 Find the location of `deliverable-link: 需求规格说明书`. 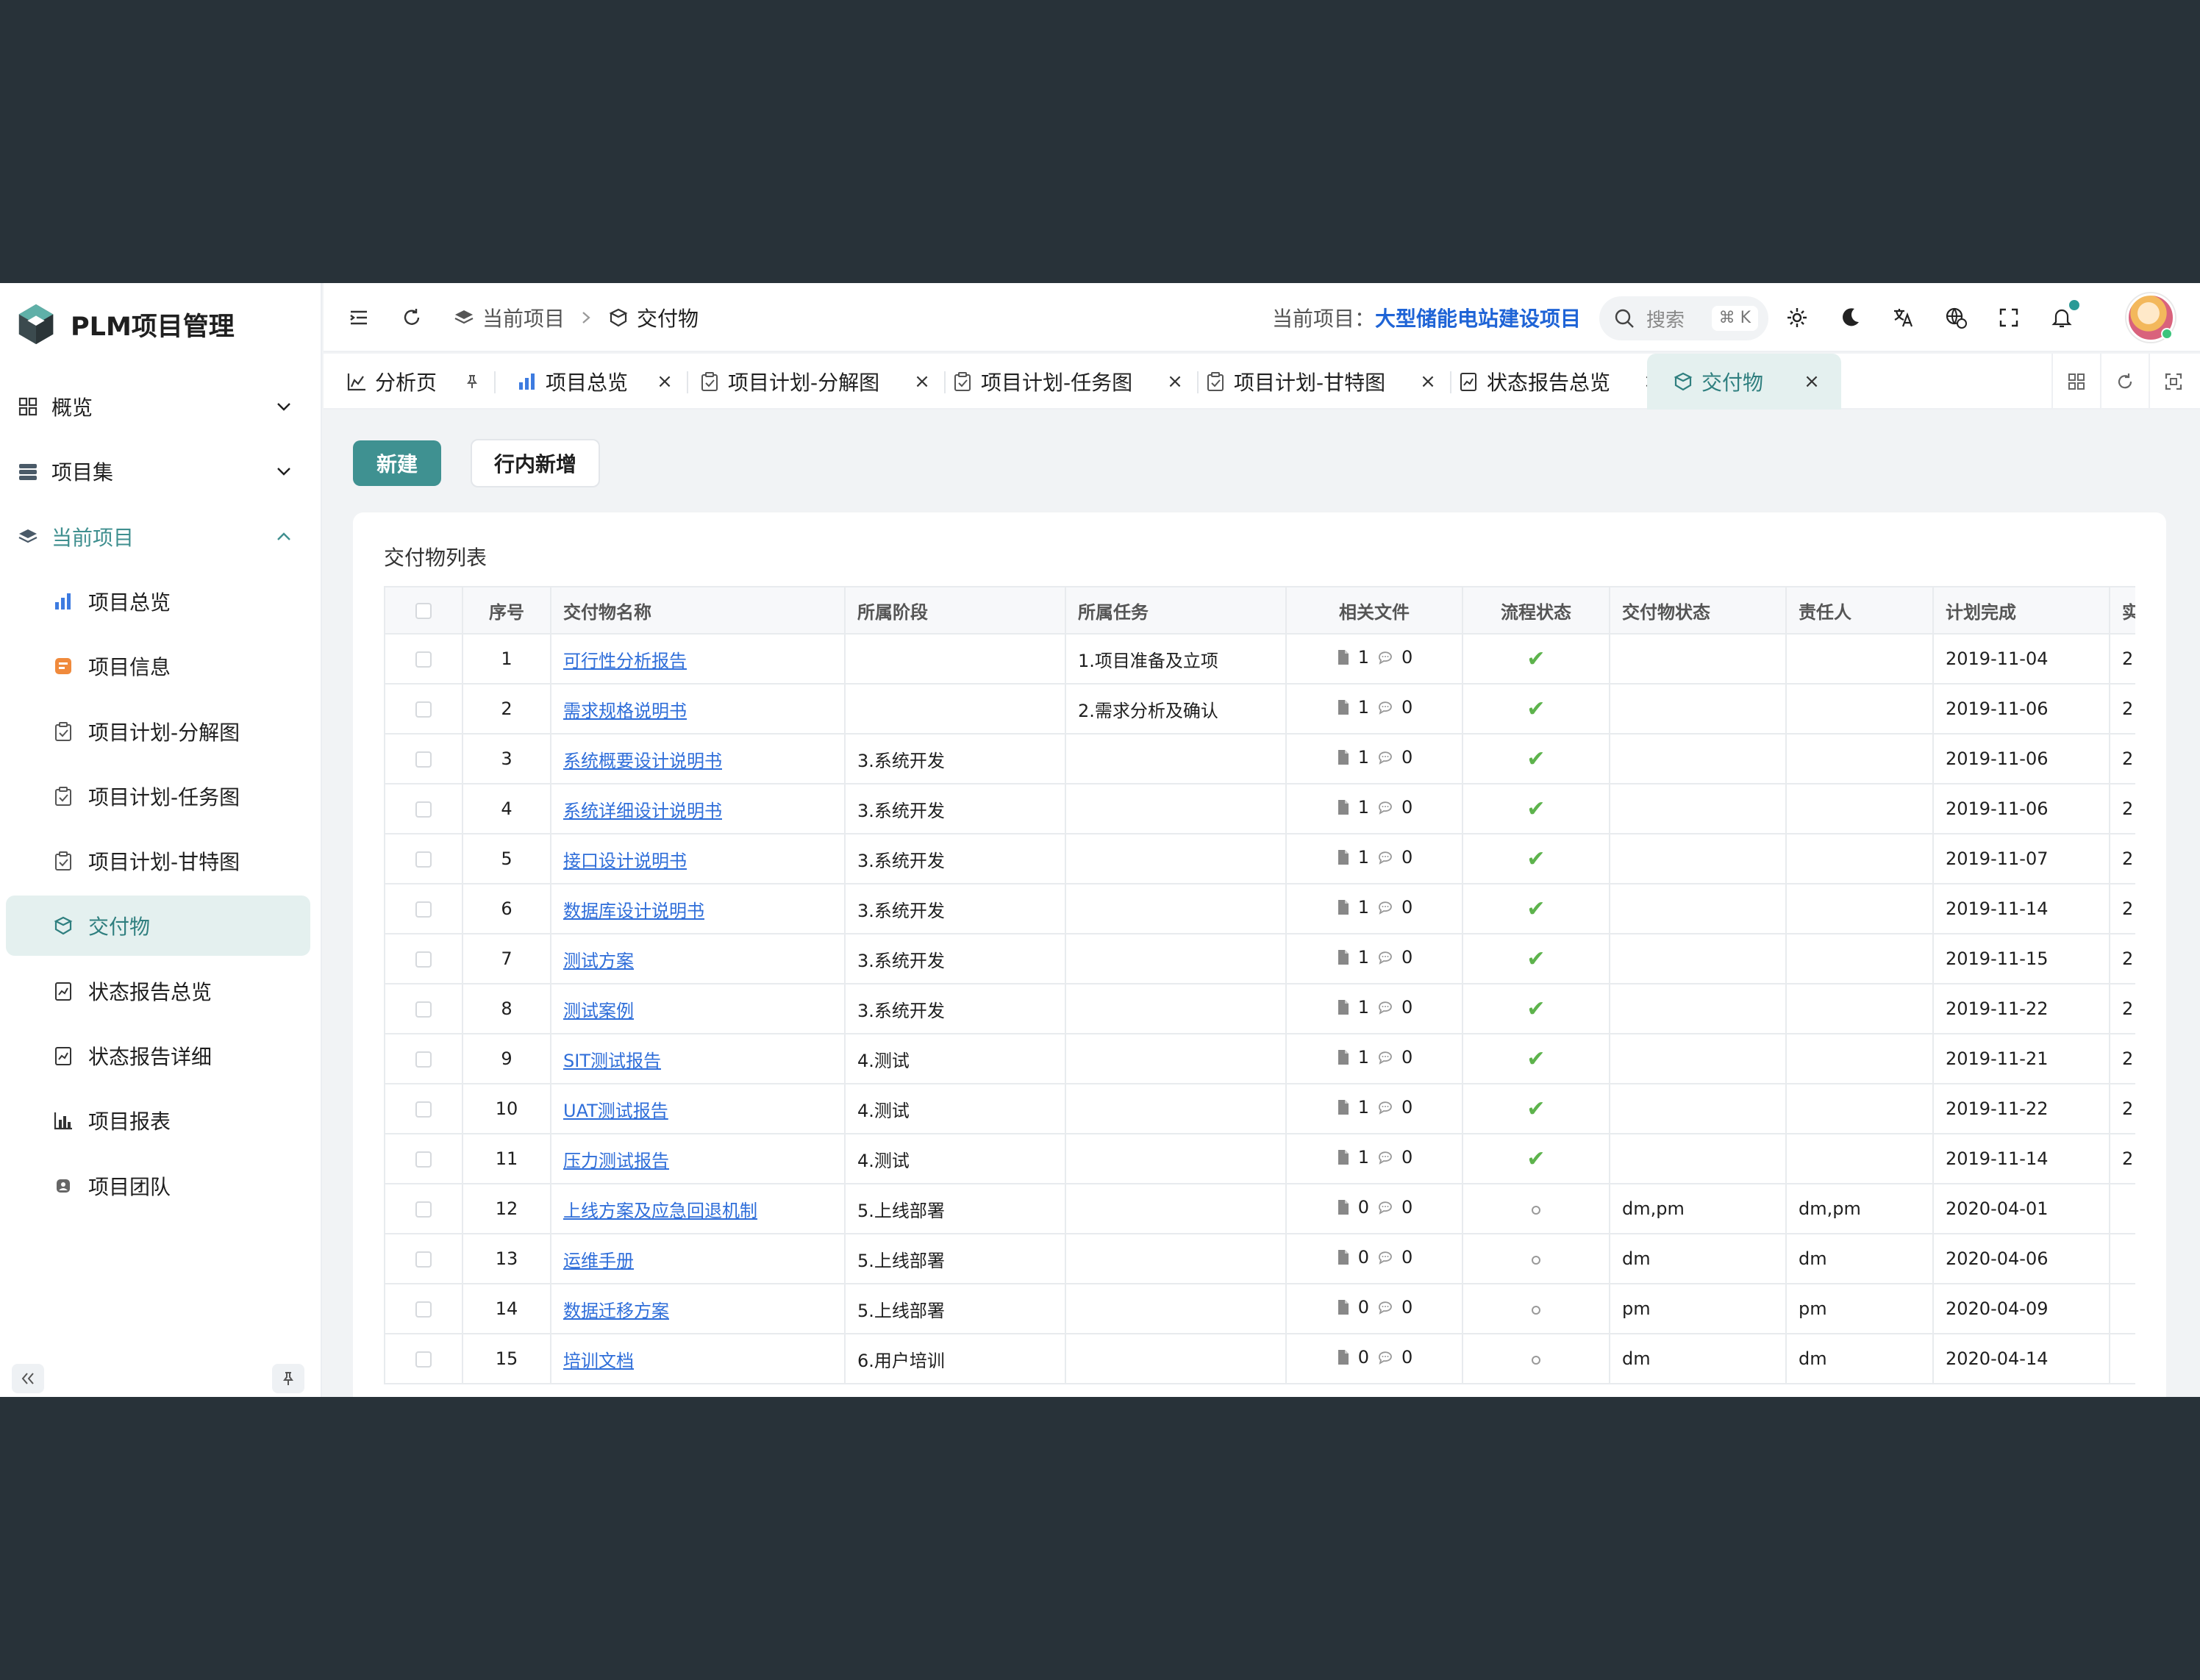

deliverable-link: 需求规格说明书 is located at coordinates (625, 711).